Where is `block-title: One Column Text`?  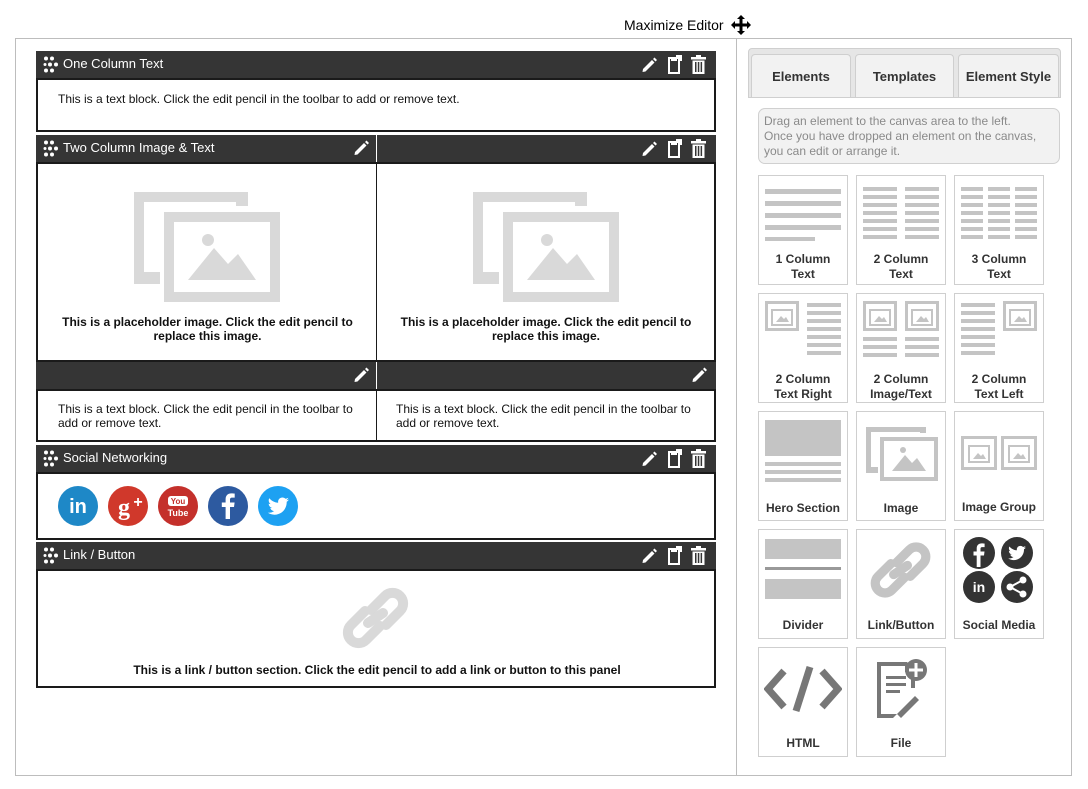 block-title: One Column Text is located at coordinates (113, 63).